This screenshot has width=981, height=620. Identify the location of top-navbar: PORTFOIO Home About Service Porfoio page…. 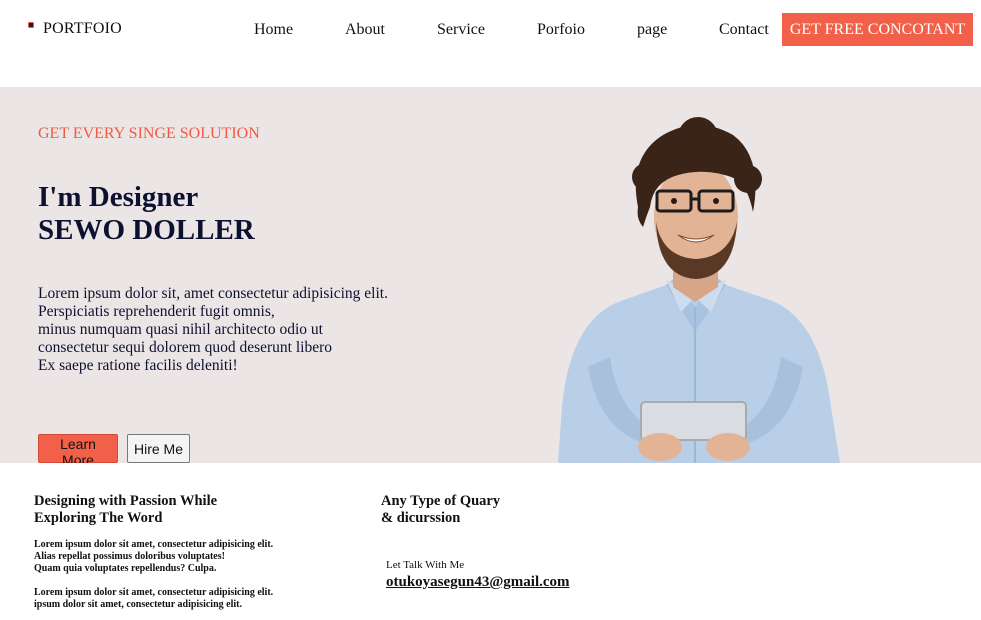
(490, 30).